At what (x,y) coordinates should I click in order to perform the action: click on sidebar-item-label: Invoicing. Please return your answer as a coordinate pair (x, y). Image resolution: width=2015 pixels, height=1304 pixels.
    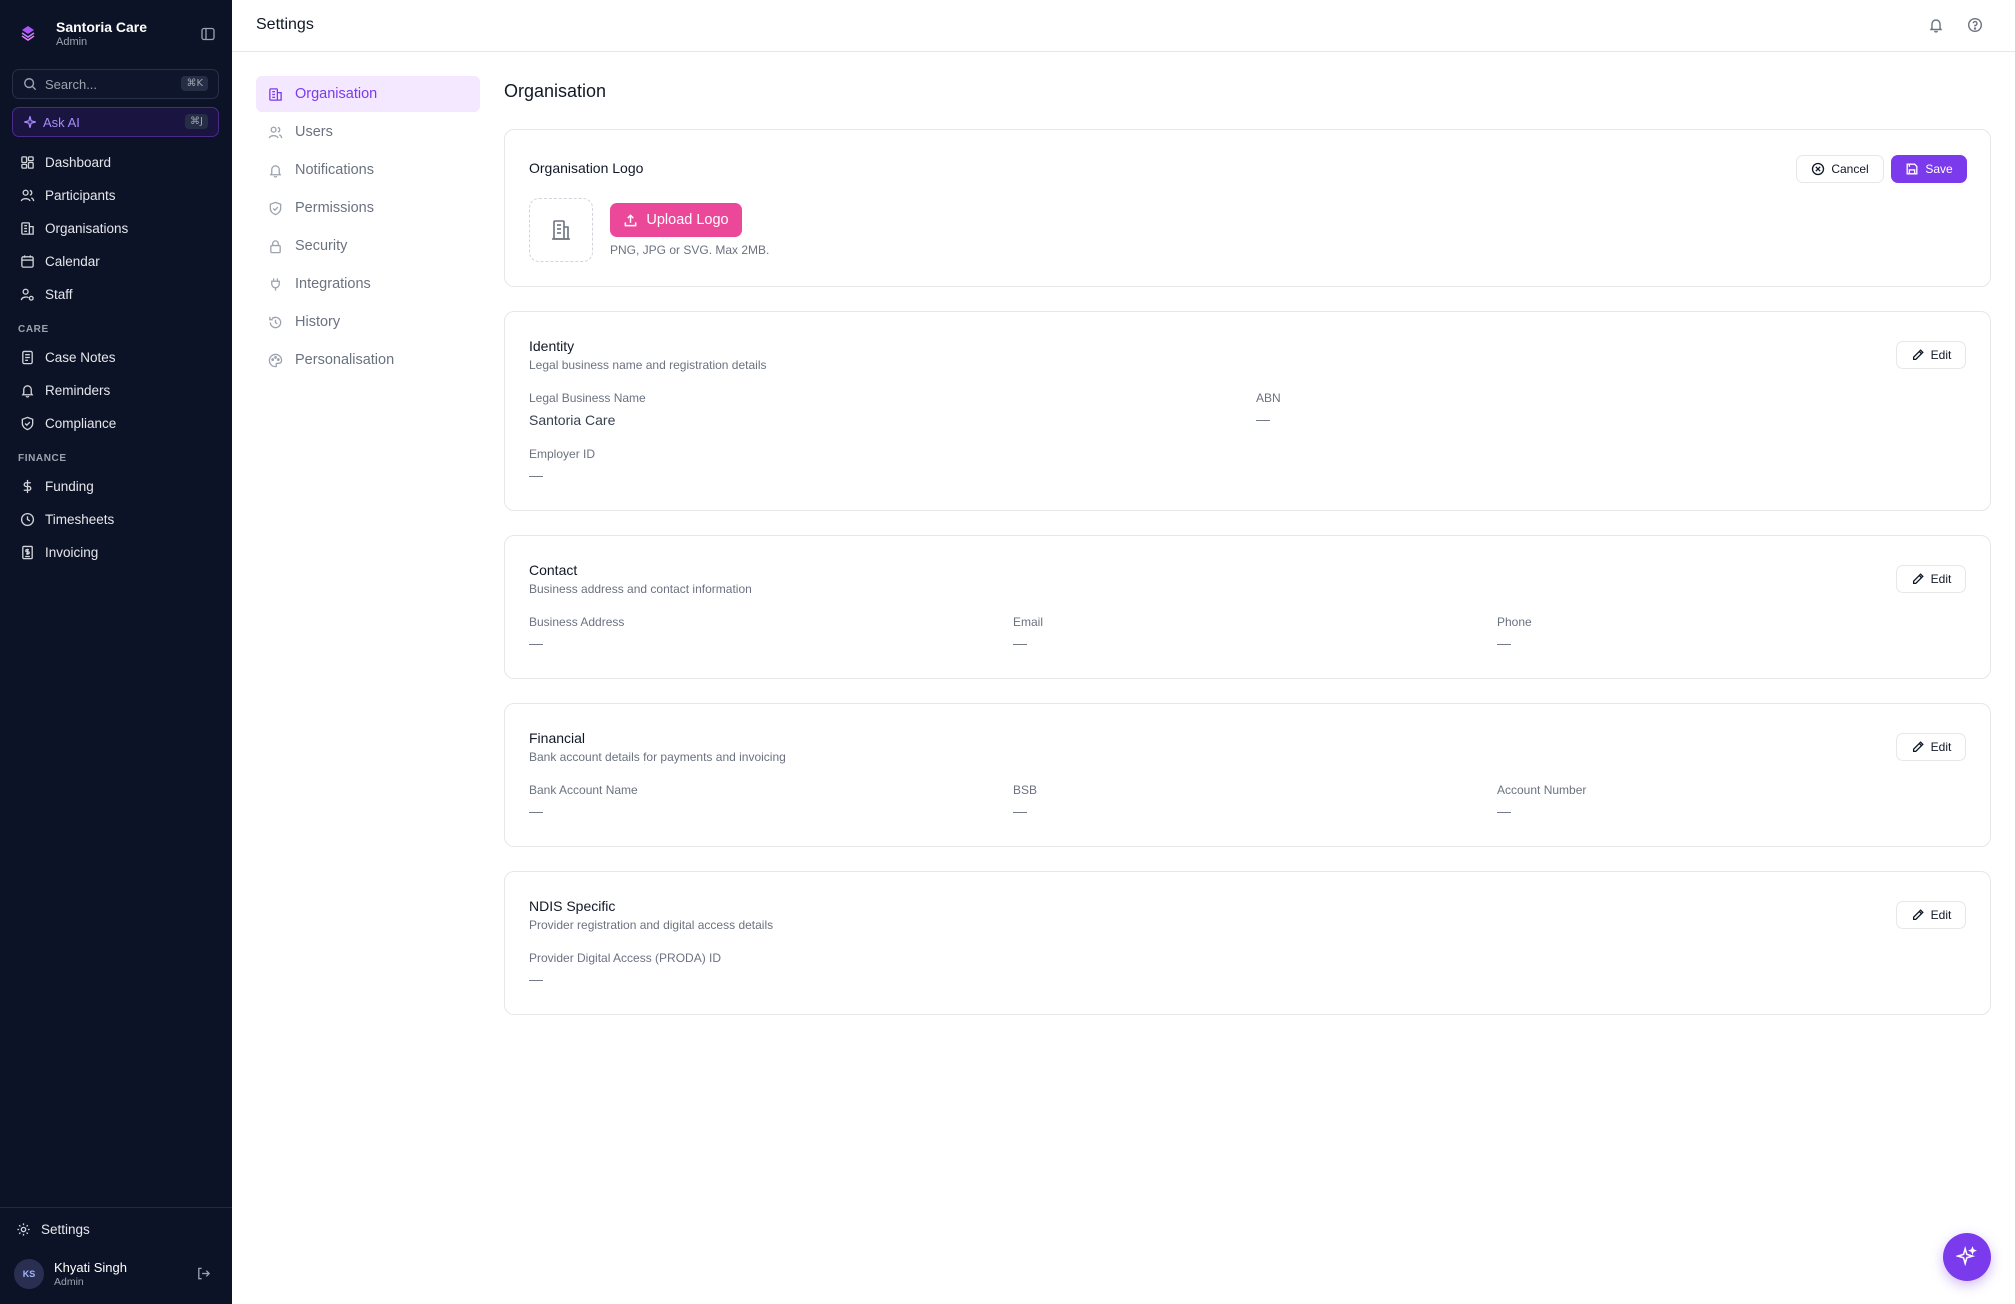
    Looking at the image, I should click on (72, 552).